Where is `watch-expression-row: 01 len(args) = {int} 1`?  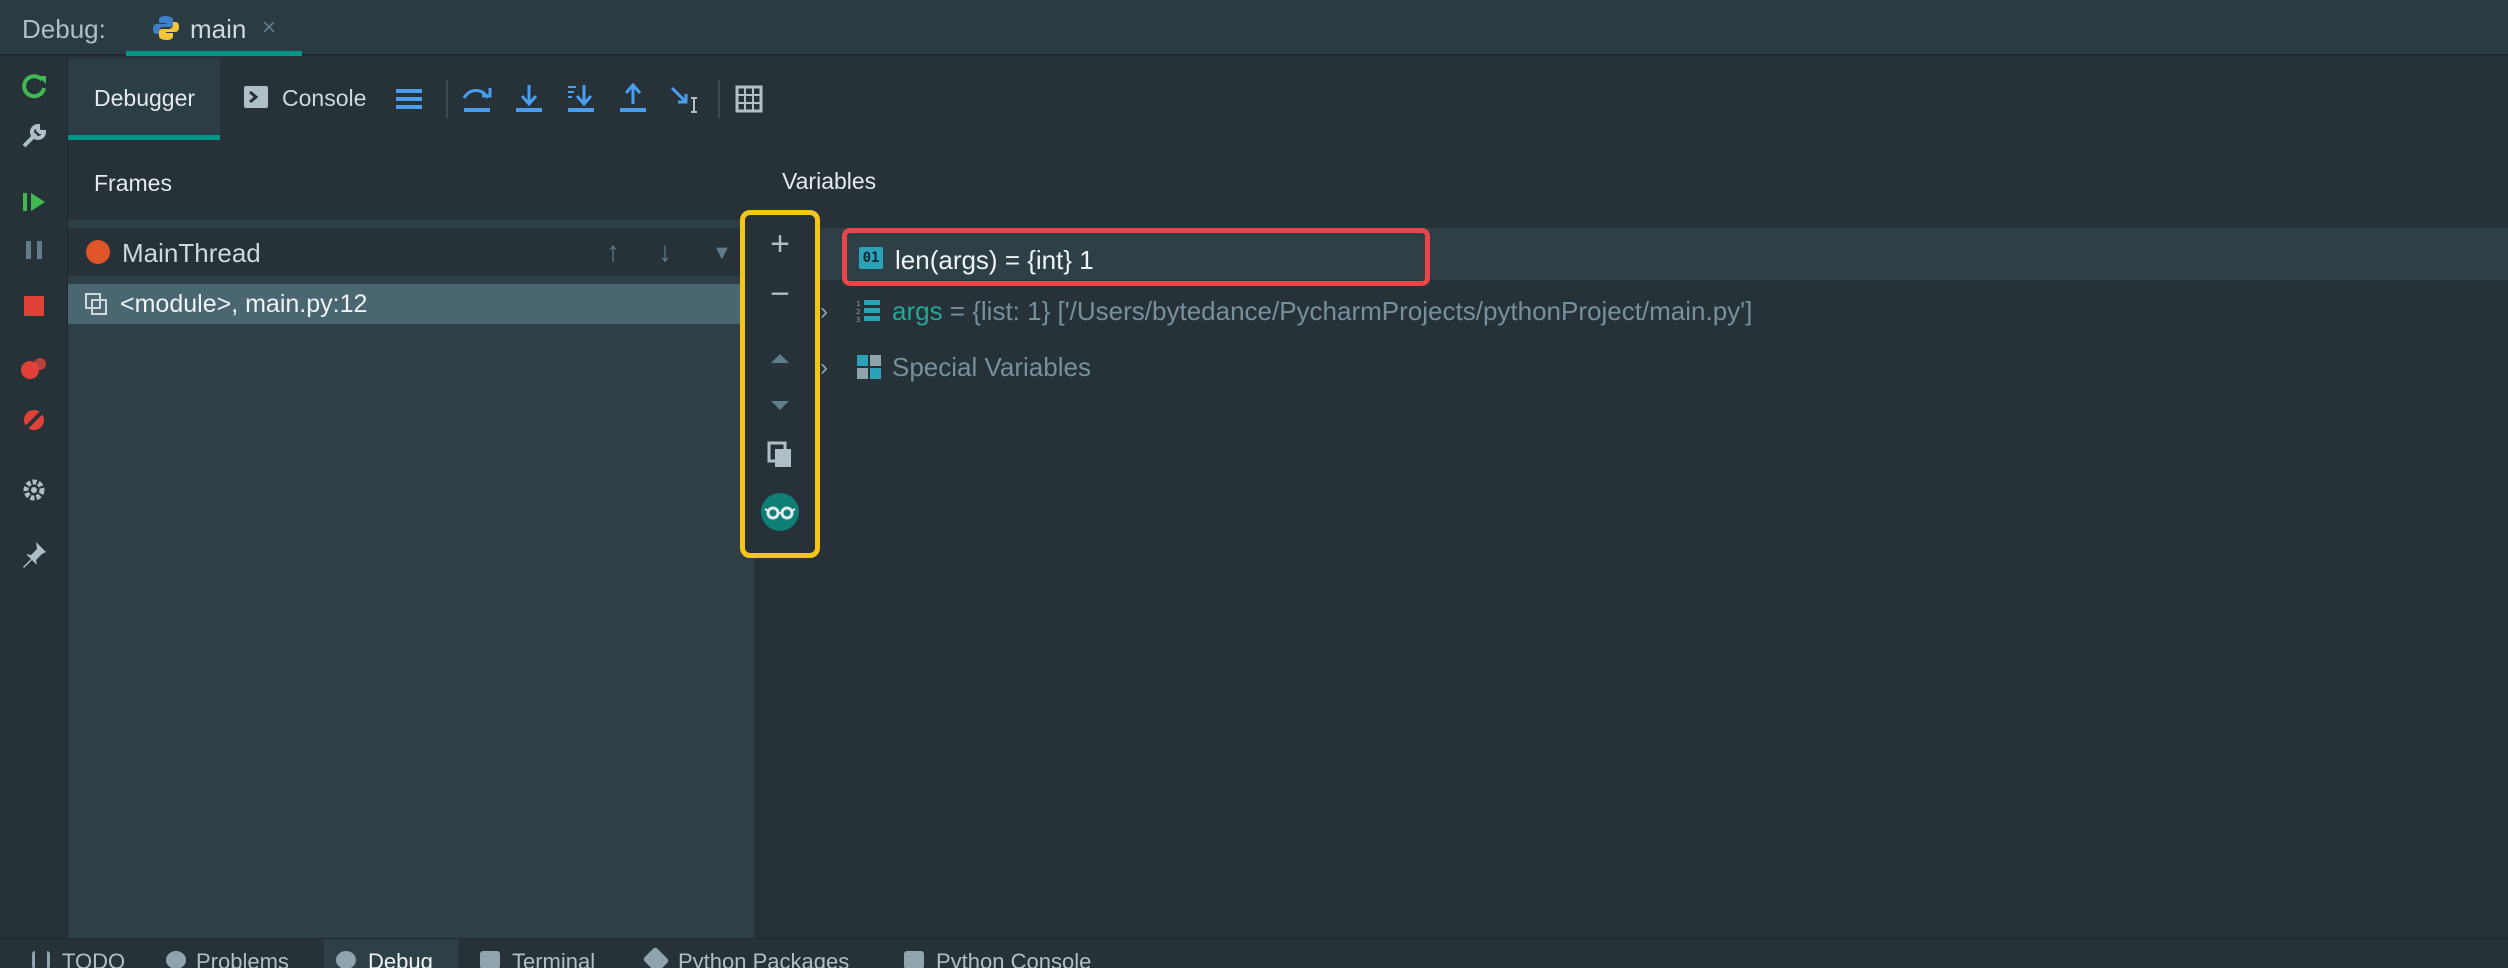
watch-expression-row: 01 len(args) = {int} 1 is located at coordinates (1136, 257).